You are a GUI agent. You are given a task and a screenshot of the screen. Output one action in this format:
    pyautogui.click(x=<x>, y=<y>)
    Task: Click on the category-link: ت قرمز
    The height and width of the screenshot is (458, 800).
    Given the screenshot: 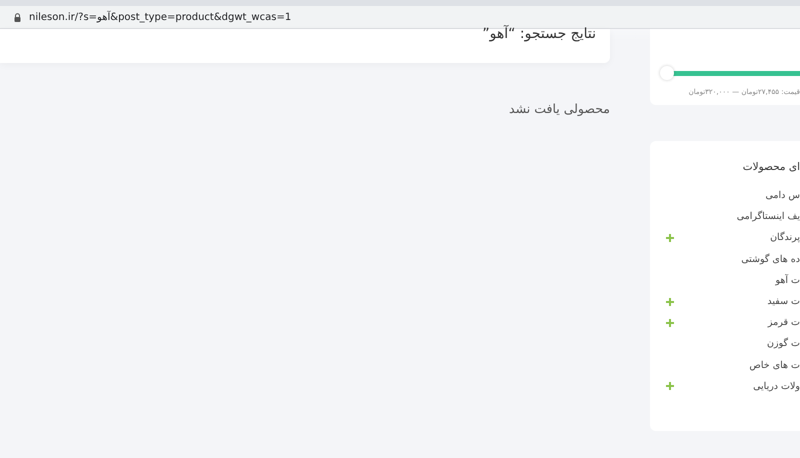 What is the action you would take?
    pyautogui.click(x=784, y=322)
    